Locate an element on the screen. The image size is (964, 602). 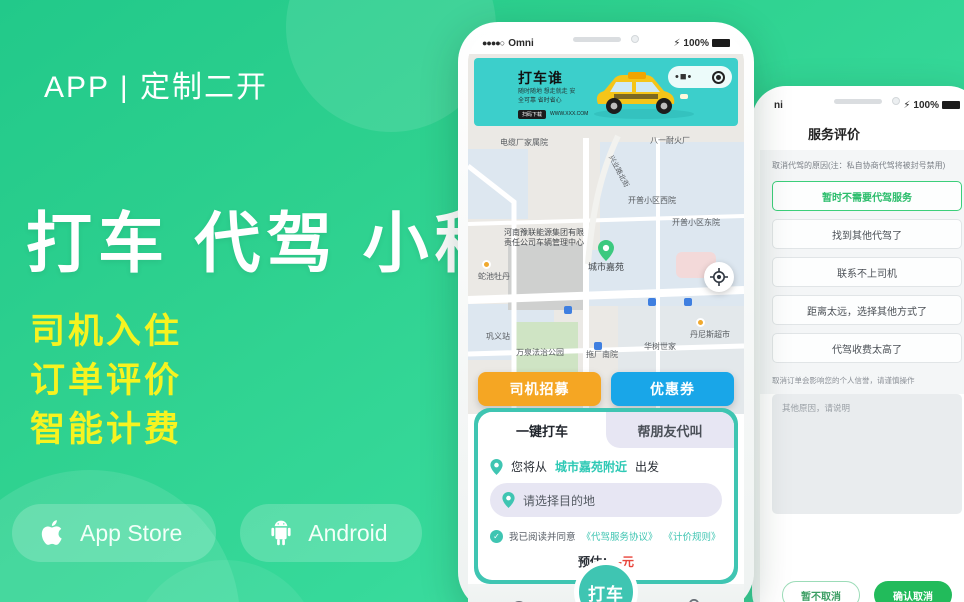
feature-item-1: 司机入住 is located at coordinates (106, 331).